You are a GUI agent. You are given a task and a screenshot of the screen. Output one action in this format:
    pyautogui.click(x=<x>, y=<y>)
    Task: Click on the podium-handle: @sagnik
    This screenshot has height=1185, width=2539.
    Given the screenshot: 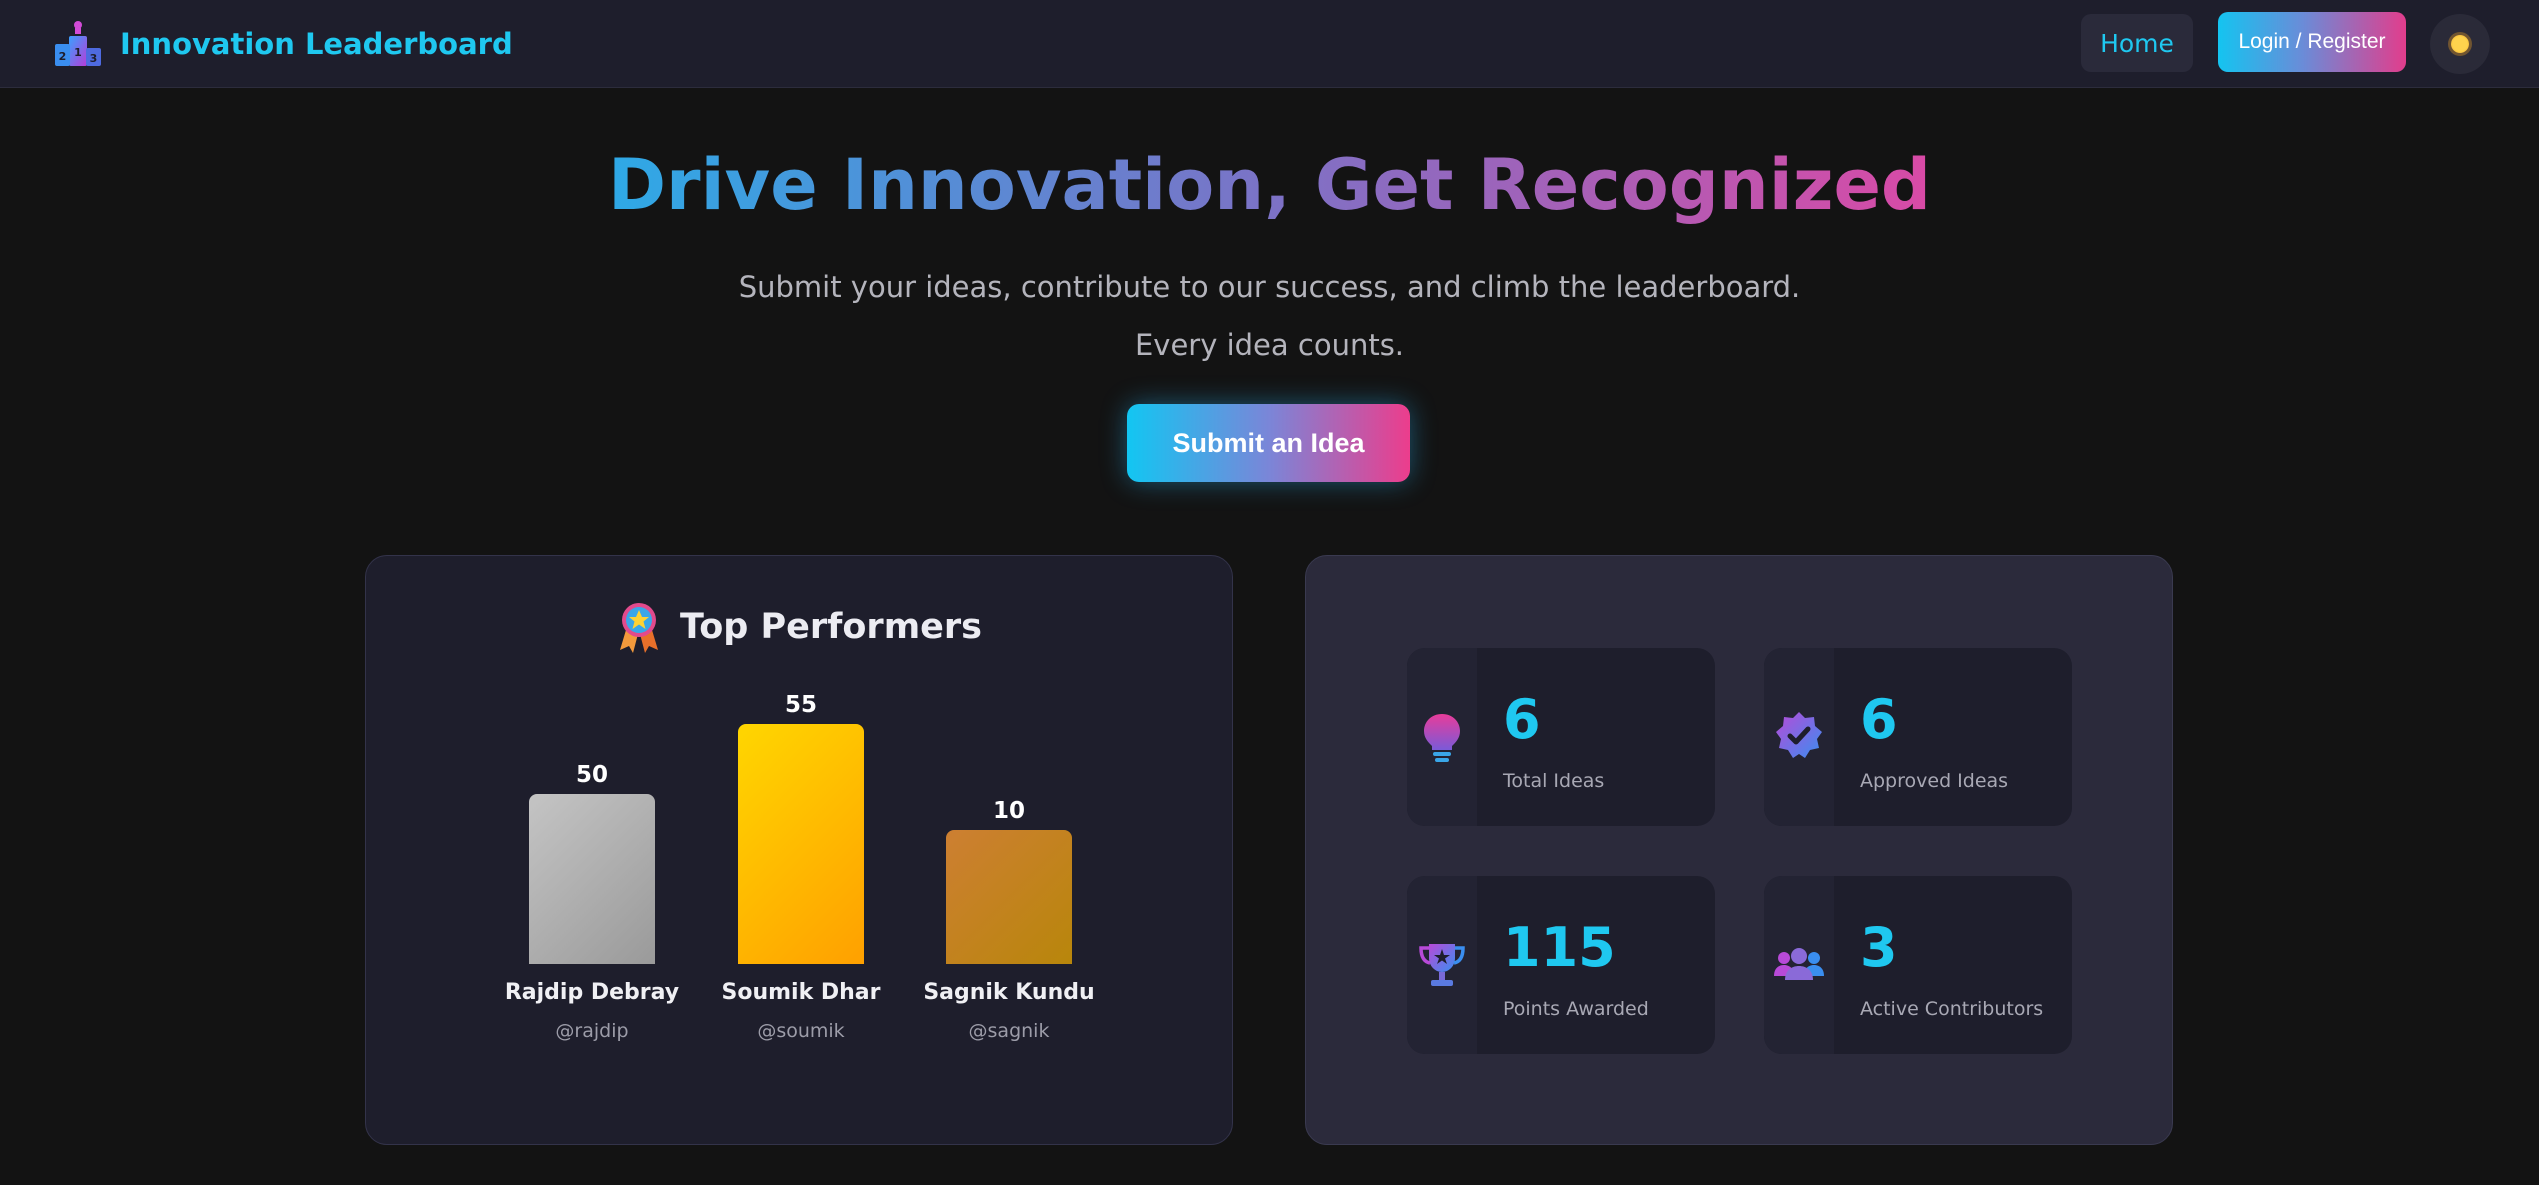 What is the action you would take?
    pyautogui.click(x=1009, y=1031)
    